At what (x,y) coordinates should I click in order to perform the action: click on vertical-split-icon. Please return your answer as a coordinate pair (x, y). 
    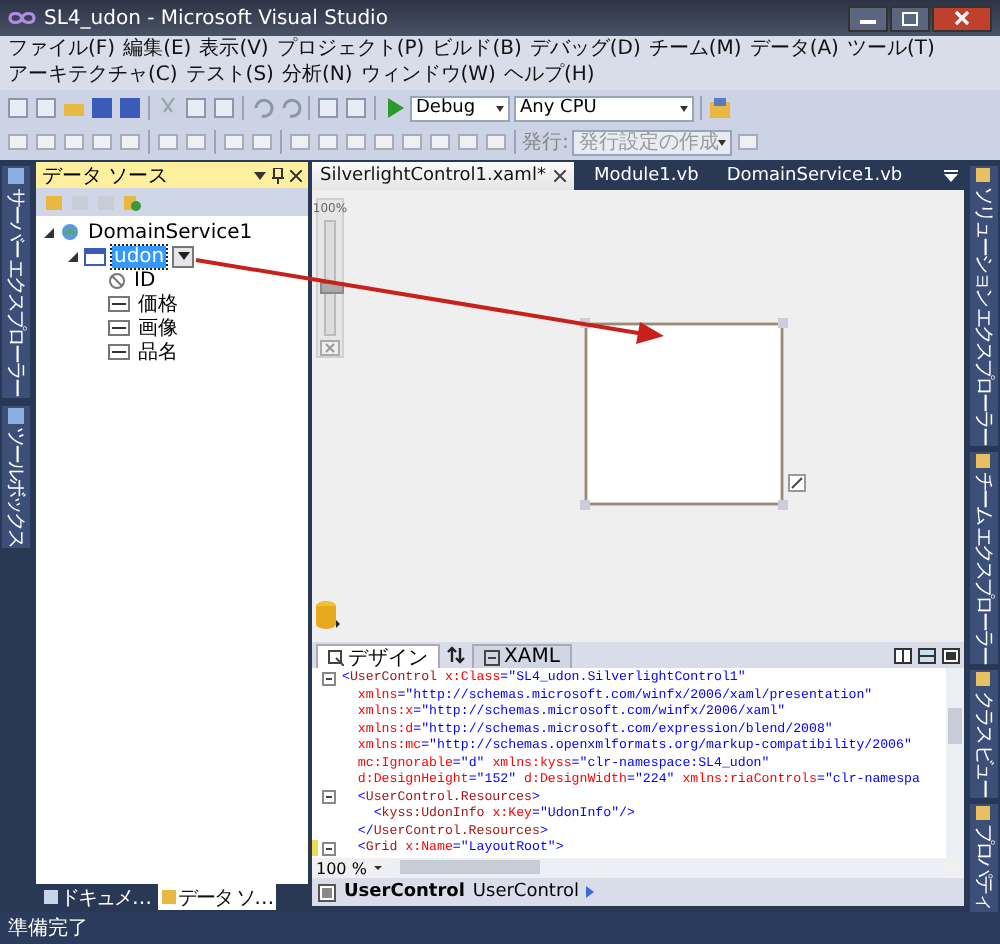
    Looking at the image, I should click on (903, 655).